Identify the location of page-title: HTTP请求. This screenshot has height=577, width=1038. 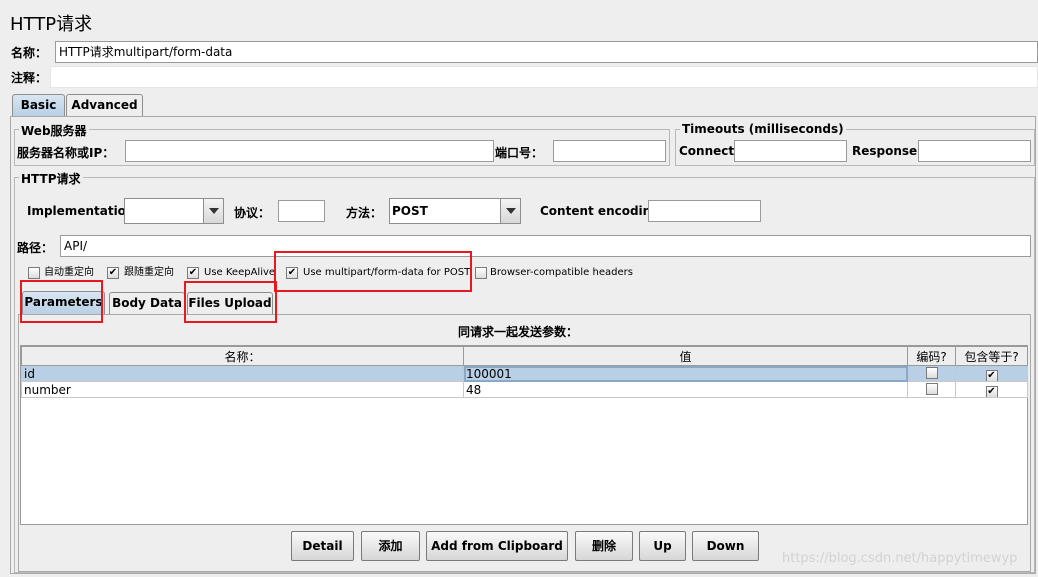
(51, 24).